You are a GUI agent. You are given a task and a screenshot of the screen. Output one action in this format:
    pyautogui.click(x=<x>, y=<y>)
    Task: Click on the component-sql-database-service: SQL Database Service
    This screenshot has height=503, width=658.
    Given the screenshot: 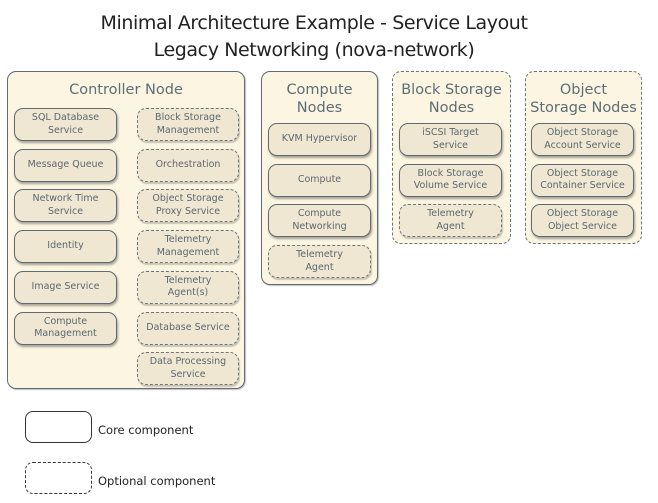 What is the action you would take?
    pyautogui.click(x=65, y=124)
    